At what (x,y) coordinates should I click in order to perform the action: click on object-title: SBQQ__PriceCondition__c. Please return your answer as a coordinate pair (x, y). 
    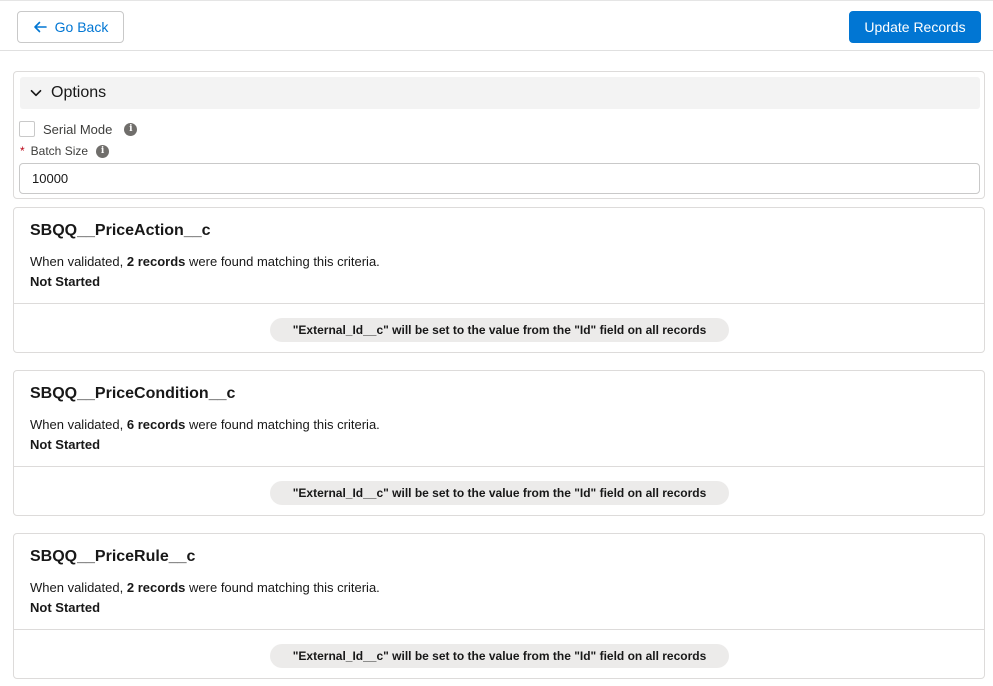
    Looking at the image, I should click on (133, 393).